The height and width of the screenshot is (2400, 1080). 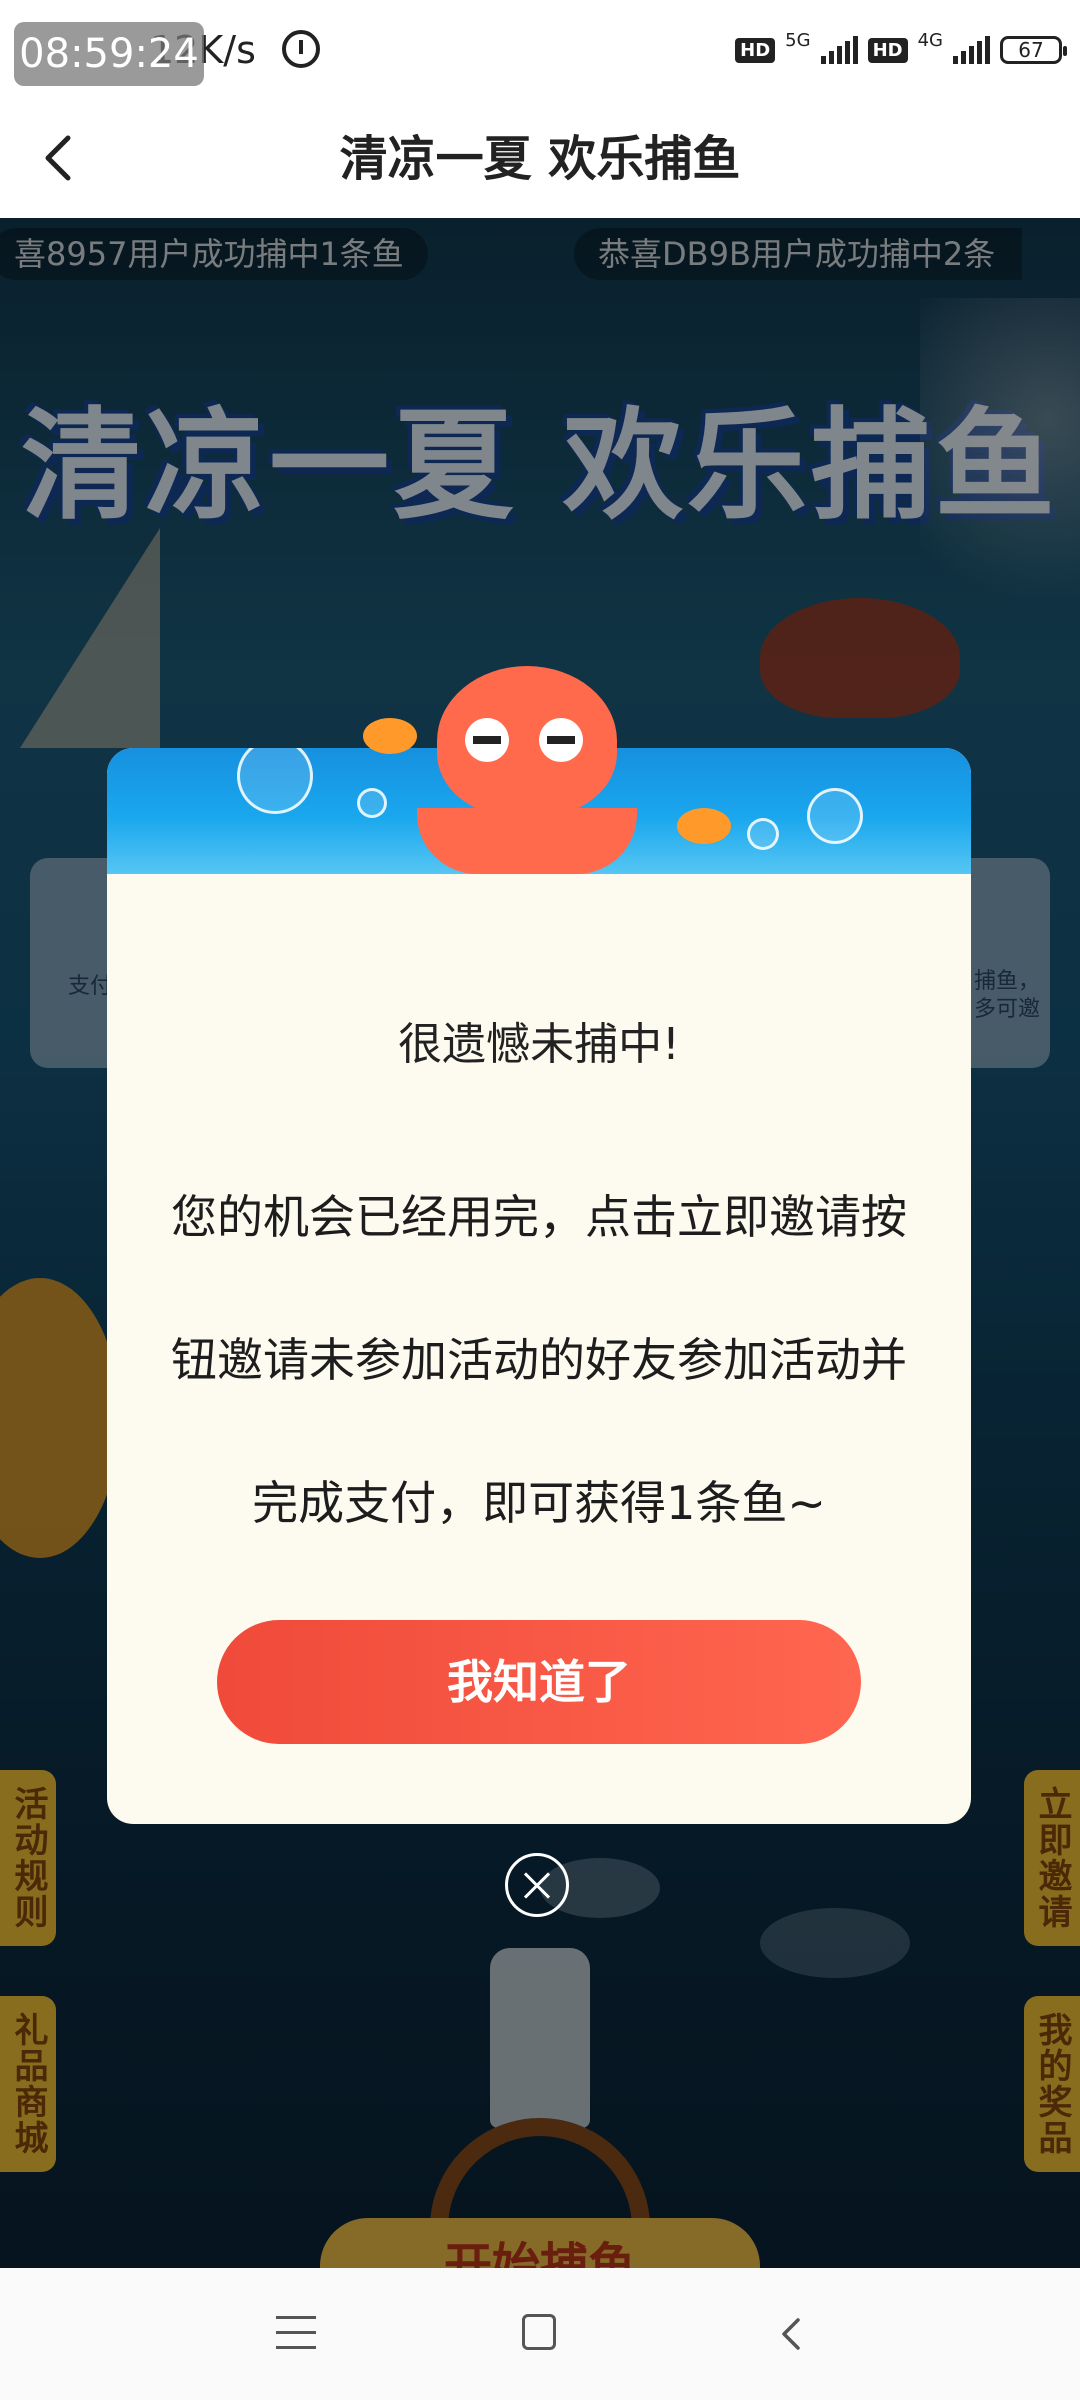 I want to click on alarm-clock-icon, so click(x=301, y=49).